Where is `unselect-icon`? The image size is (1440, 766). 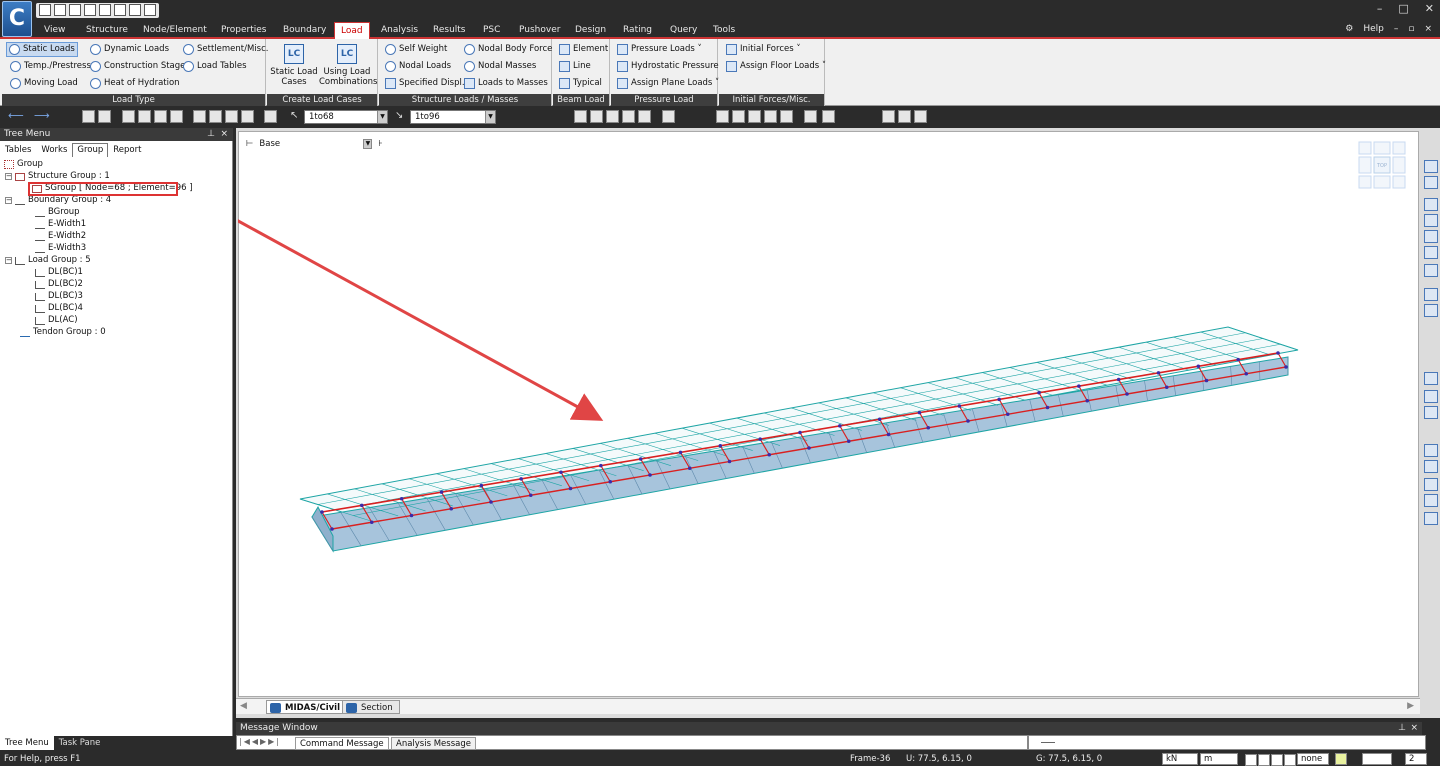
unselect-icon is located at coordinates (160, 116).